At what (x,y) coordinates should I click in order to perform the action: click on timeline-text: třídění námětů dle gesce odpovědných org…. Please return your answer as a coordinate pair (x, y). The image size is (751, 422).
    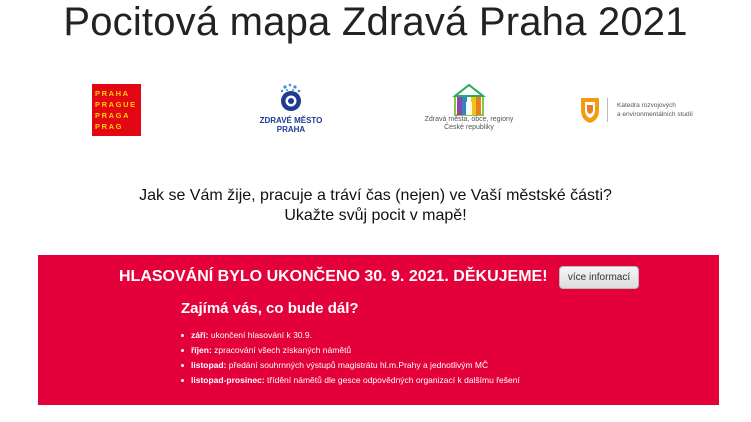
    Looking at the image, I should click on (392, 380).